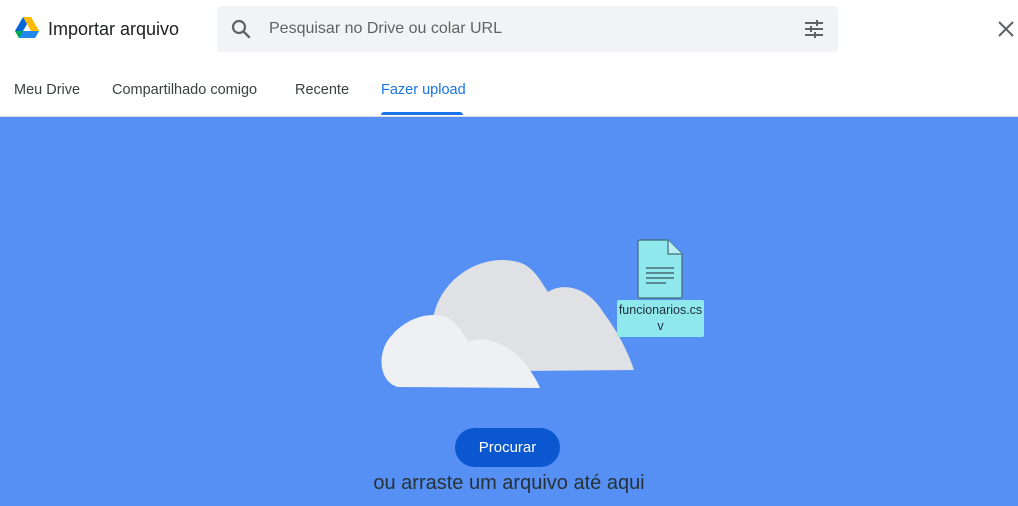 The image size is (1018, 506). I want to click on close-icon, so click(1006, 29).